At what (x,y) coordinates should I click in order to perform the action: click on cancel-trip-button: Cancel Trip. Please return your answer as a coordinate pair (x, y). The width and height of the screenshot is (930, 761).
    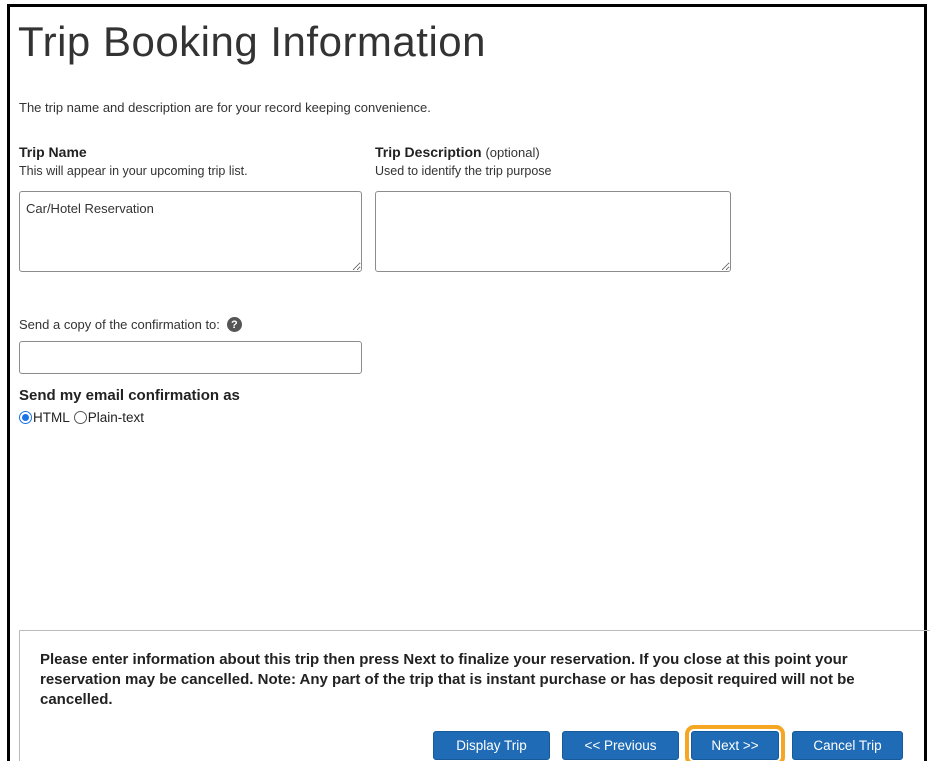
    Looking at the image, I should click on (847, 745).